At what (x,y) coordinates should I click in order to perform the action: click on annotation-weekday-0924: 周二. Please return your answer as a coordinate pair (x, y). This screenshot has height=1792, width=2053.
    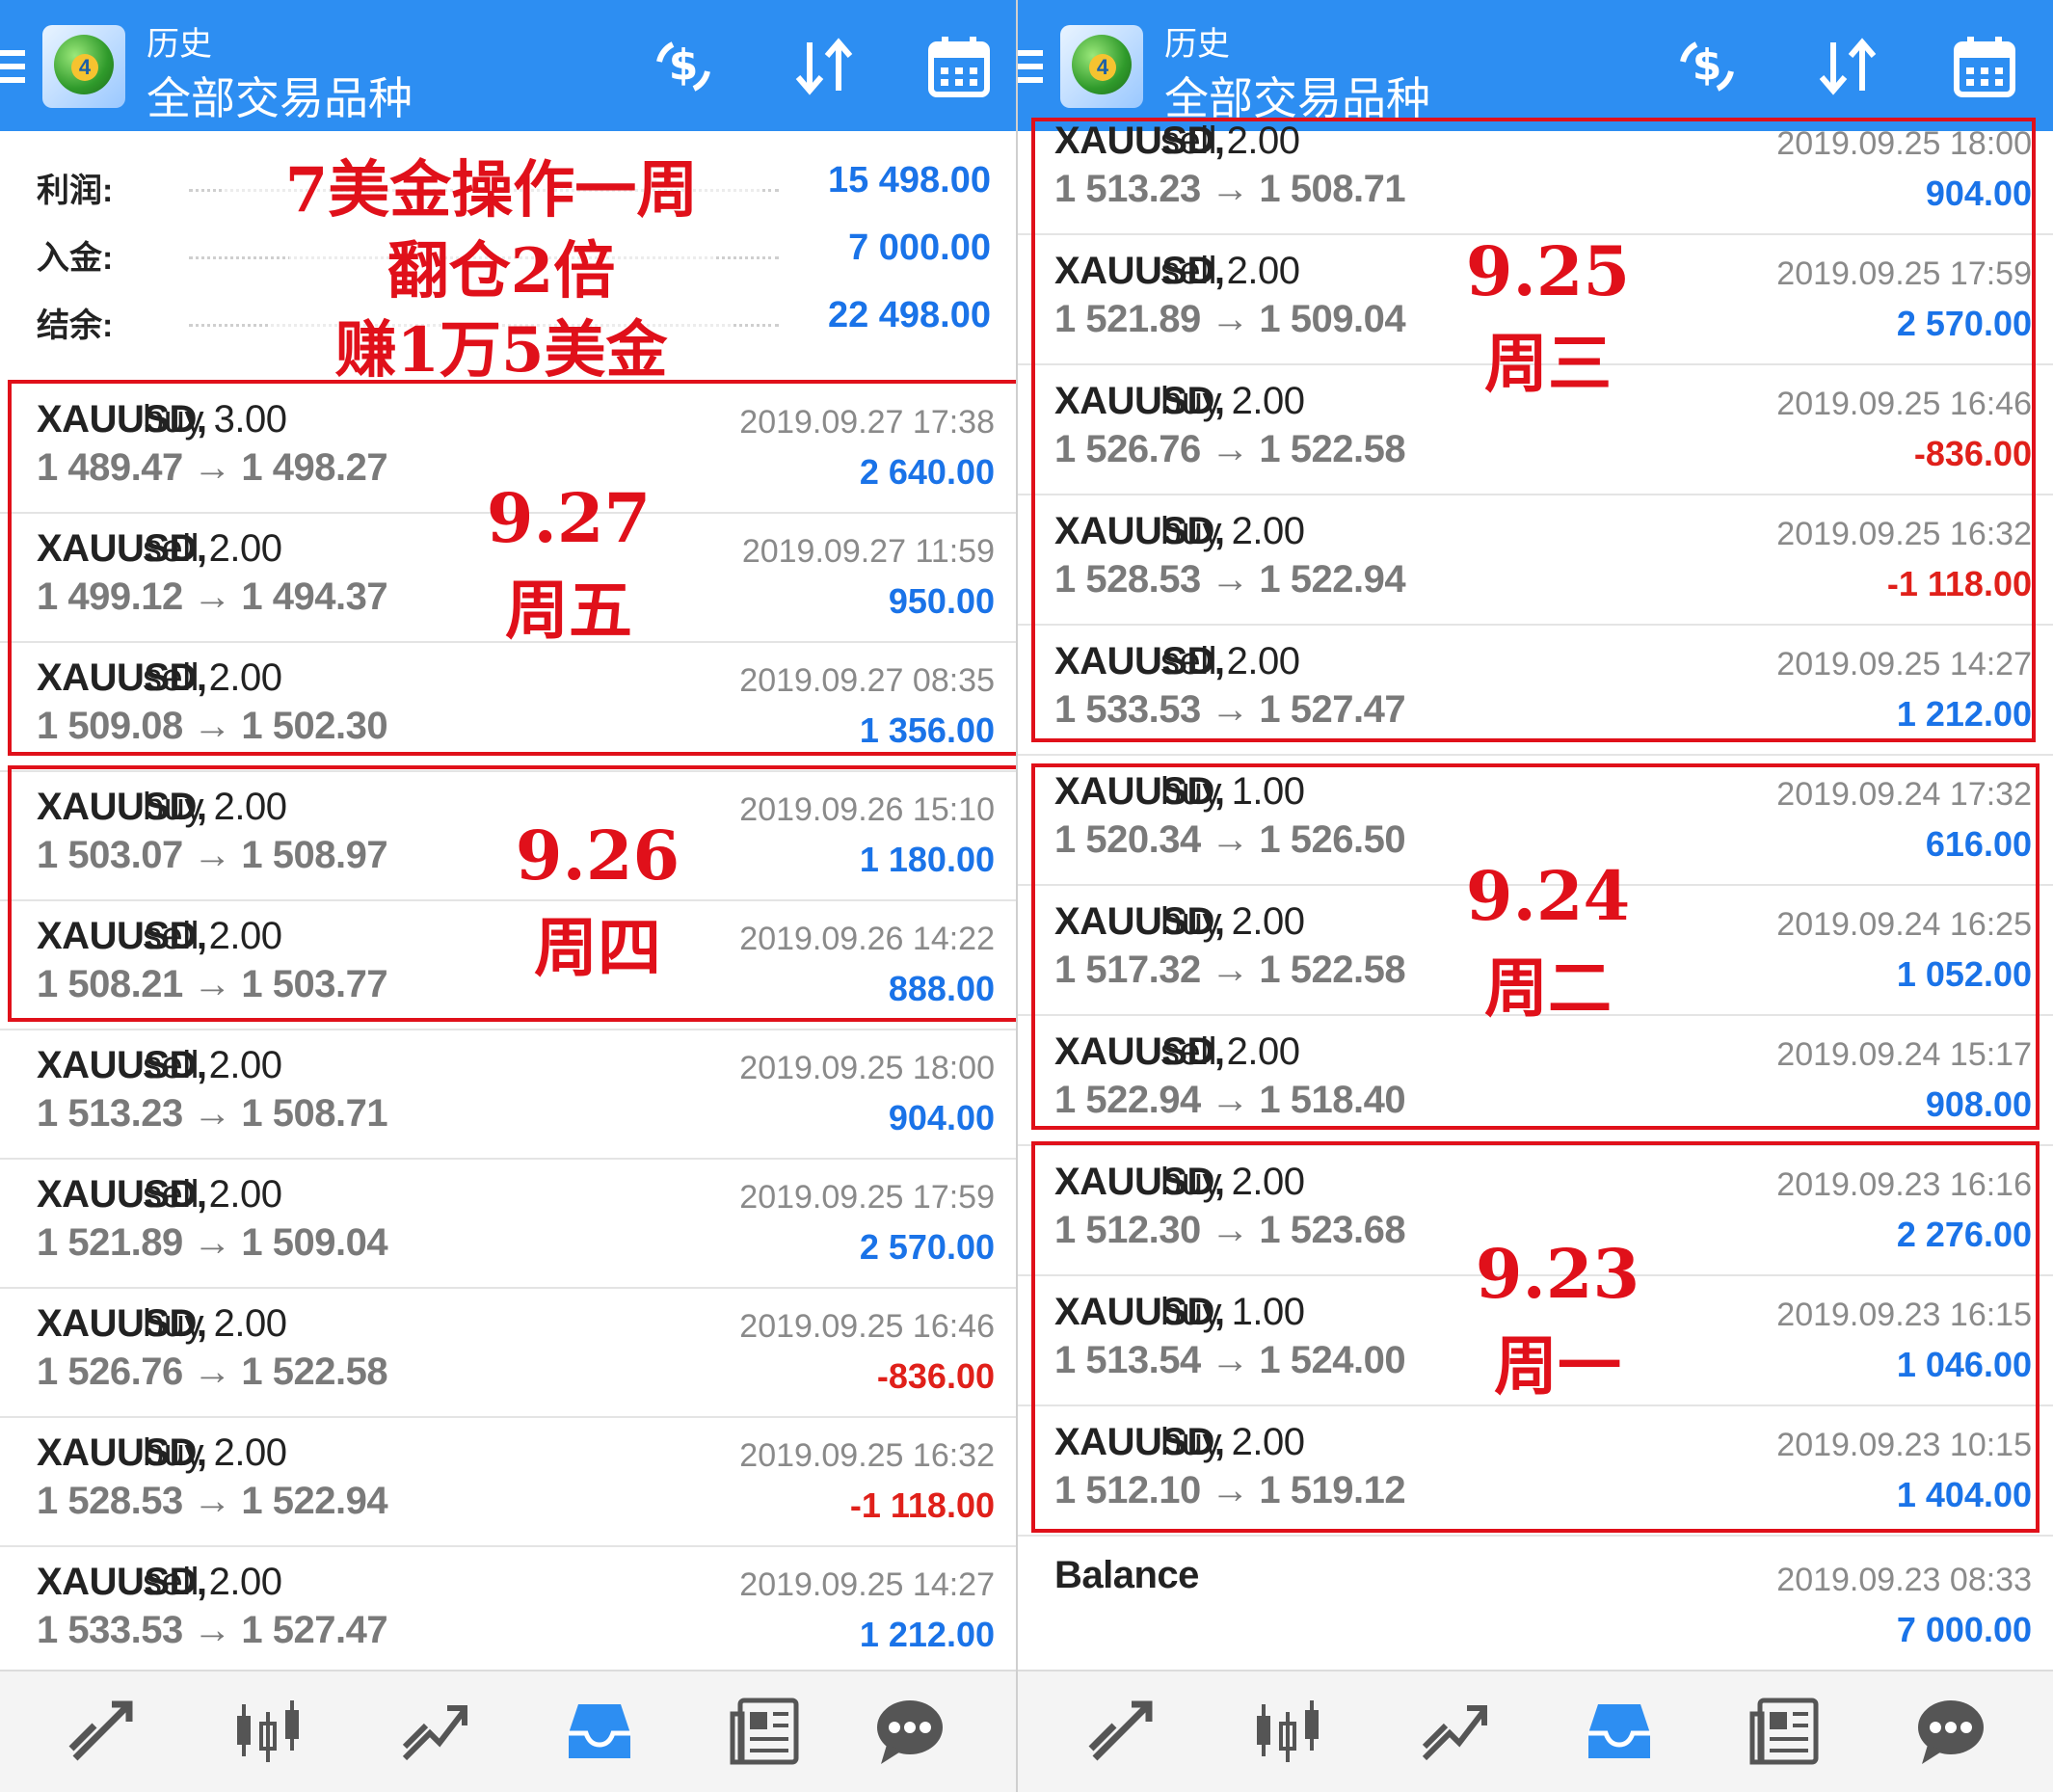
    Looking at the image, I should click on (1548, 988).